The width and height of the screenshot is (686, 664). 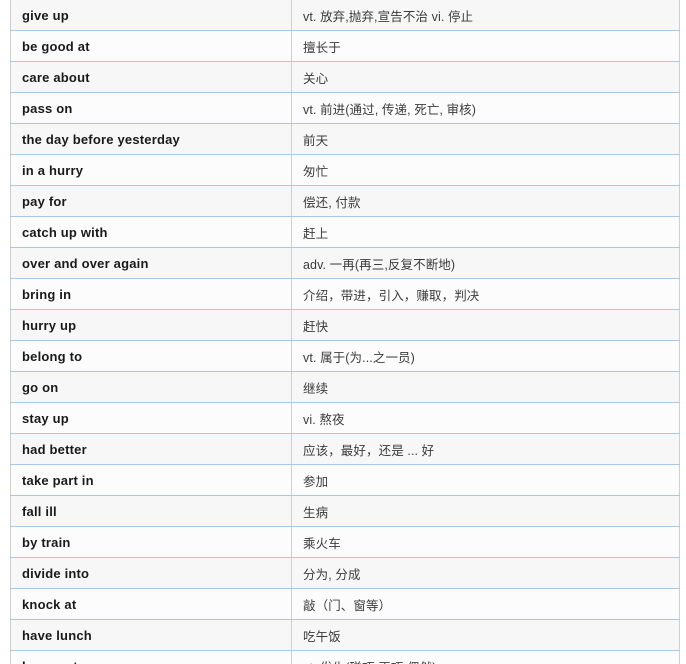 I want to click on table-row: care about 关心, so click(x=345, y=77).